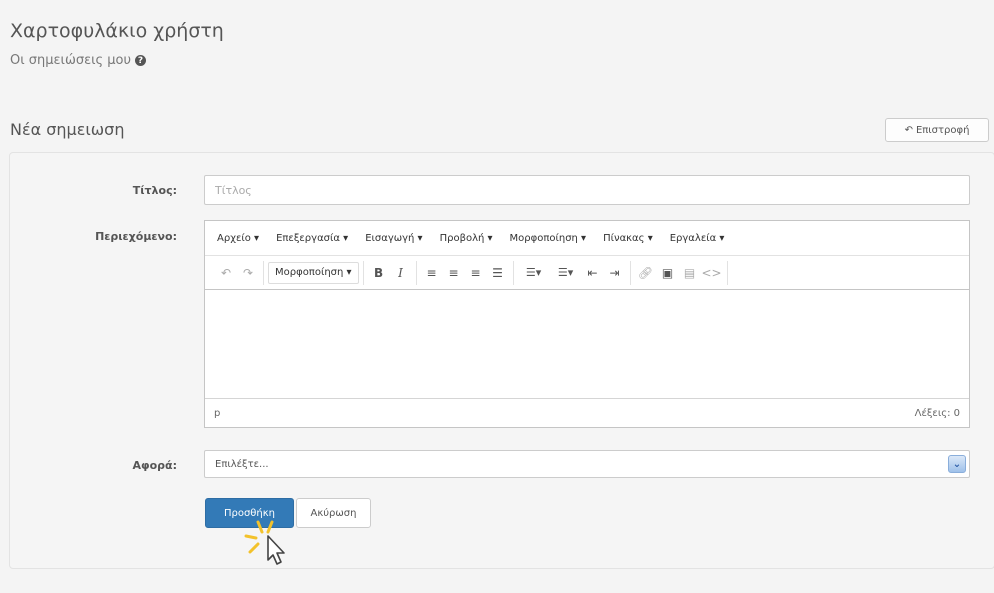 The height and width of the screenshot is (593, 994). Describe the element at coordinates (615, 273) in the screenshot. I see `indent-icon: ⇥` at that location.